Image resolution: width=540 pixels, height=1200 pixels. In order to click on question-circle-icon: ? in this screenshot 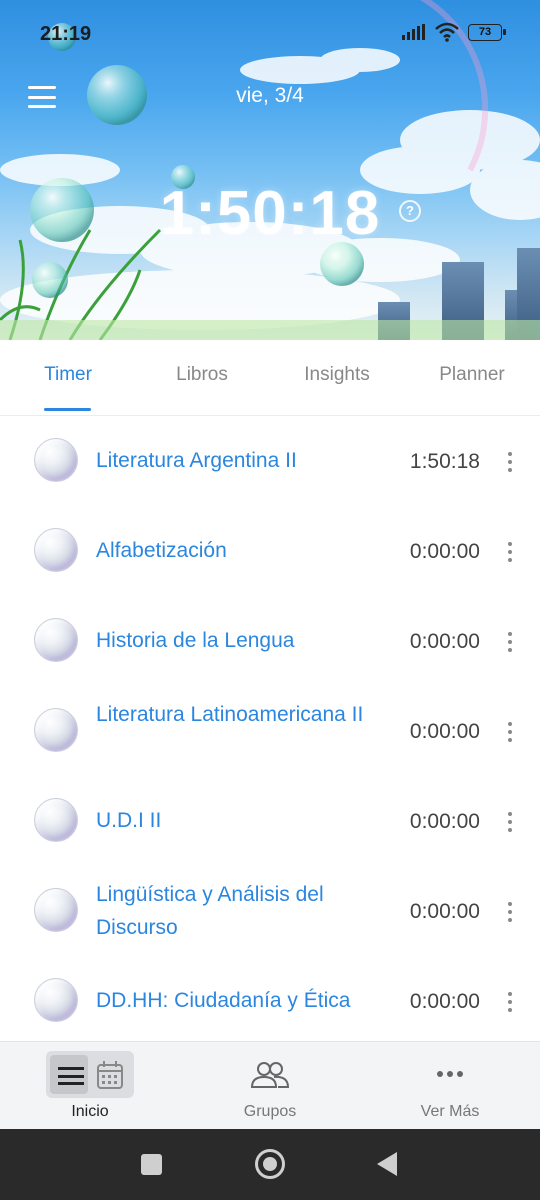, I will do `click(410, 211)`.